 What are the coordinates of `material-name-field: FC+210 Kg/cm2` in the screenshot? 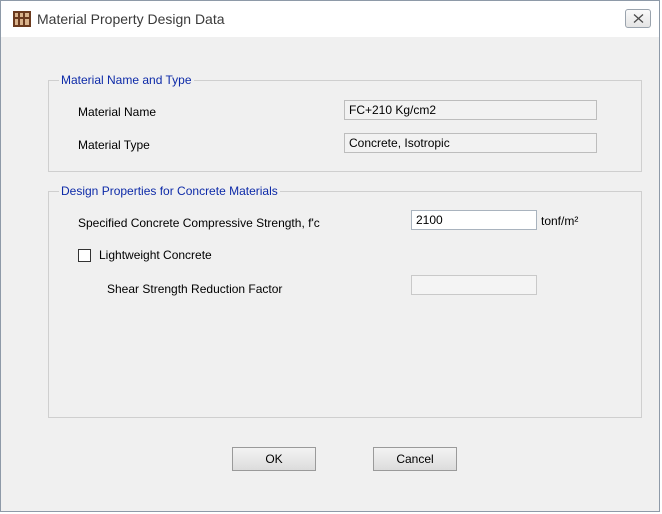 It's located at (470, 110).